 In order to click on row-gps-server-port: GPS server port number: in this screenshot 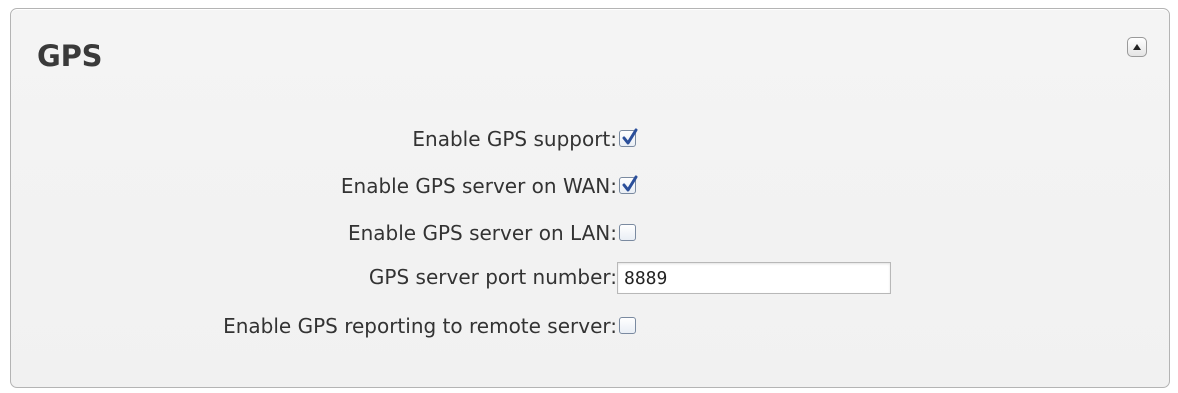, I will do `click(591, 277)`.